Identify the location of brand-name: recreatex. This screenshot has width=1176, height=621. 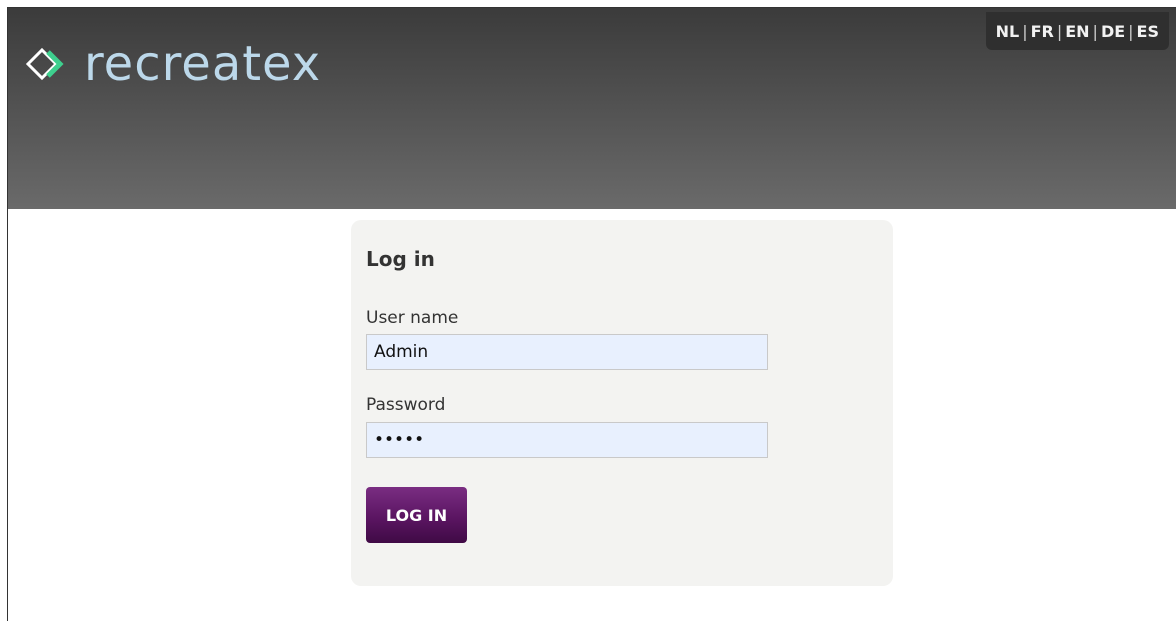
(203, 64).